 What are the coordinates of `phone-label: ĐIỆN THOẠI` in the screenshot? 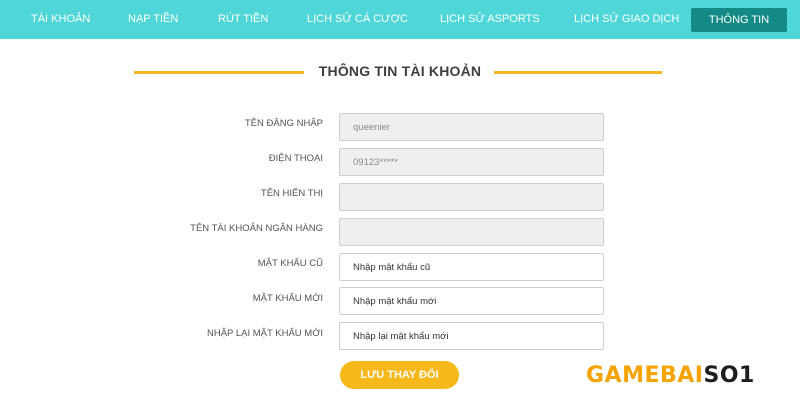 It's located at (295, 158).